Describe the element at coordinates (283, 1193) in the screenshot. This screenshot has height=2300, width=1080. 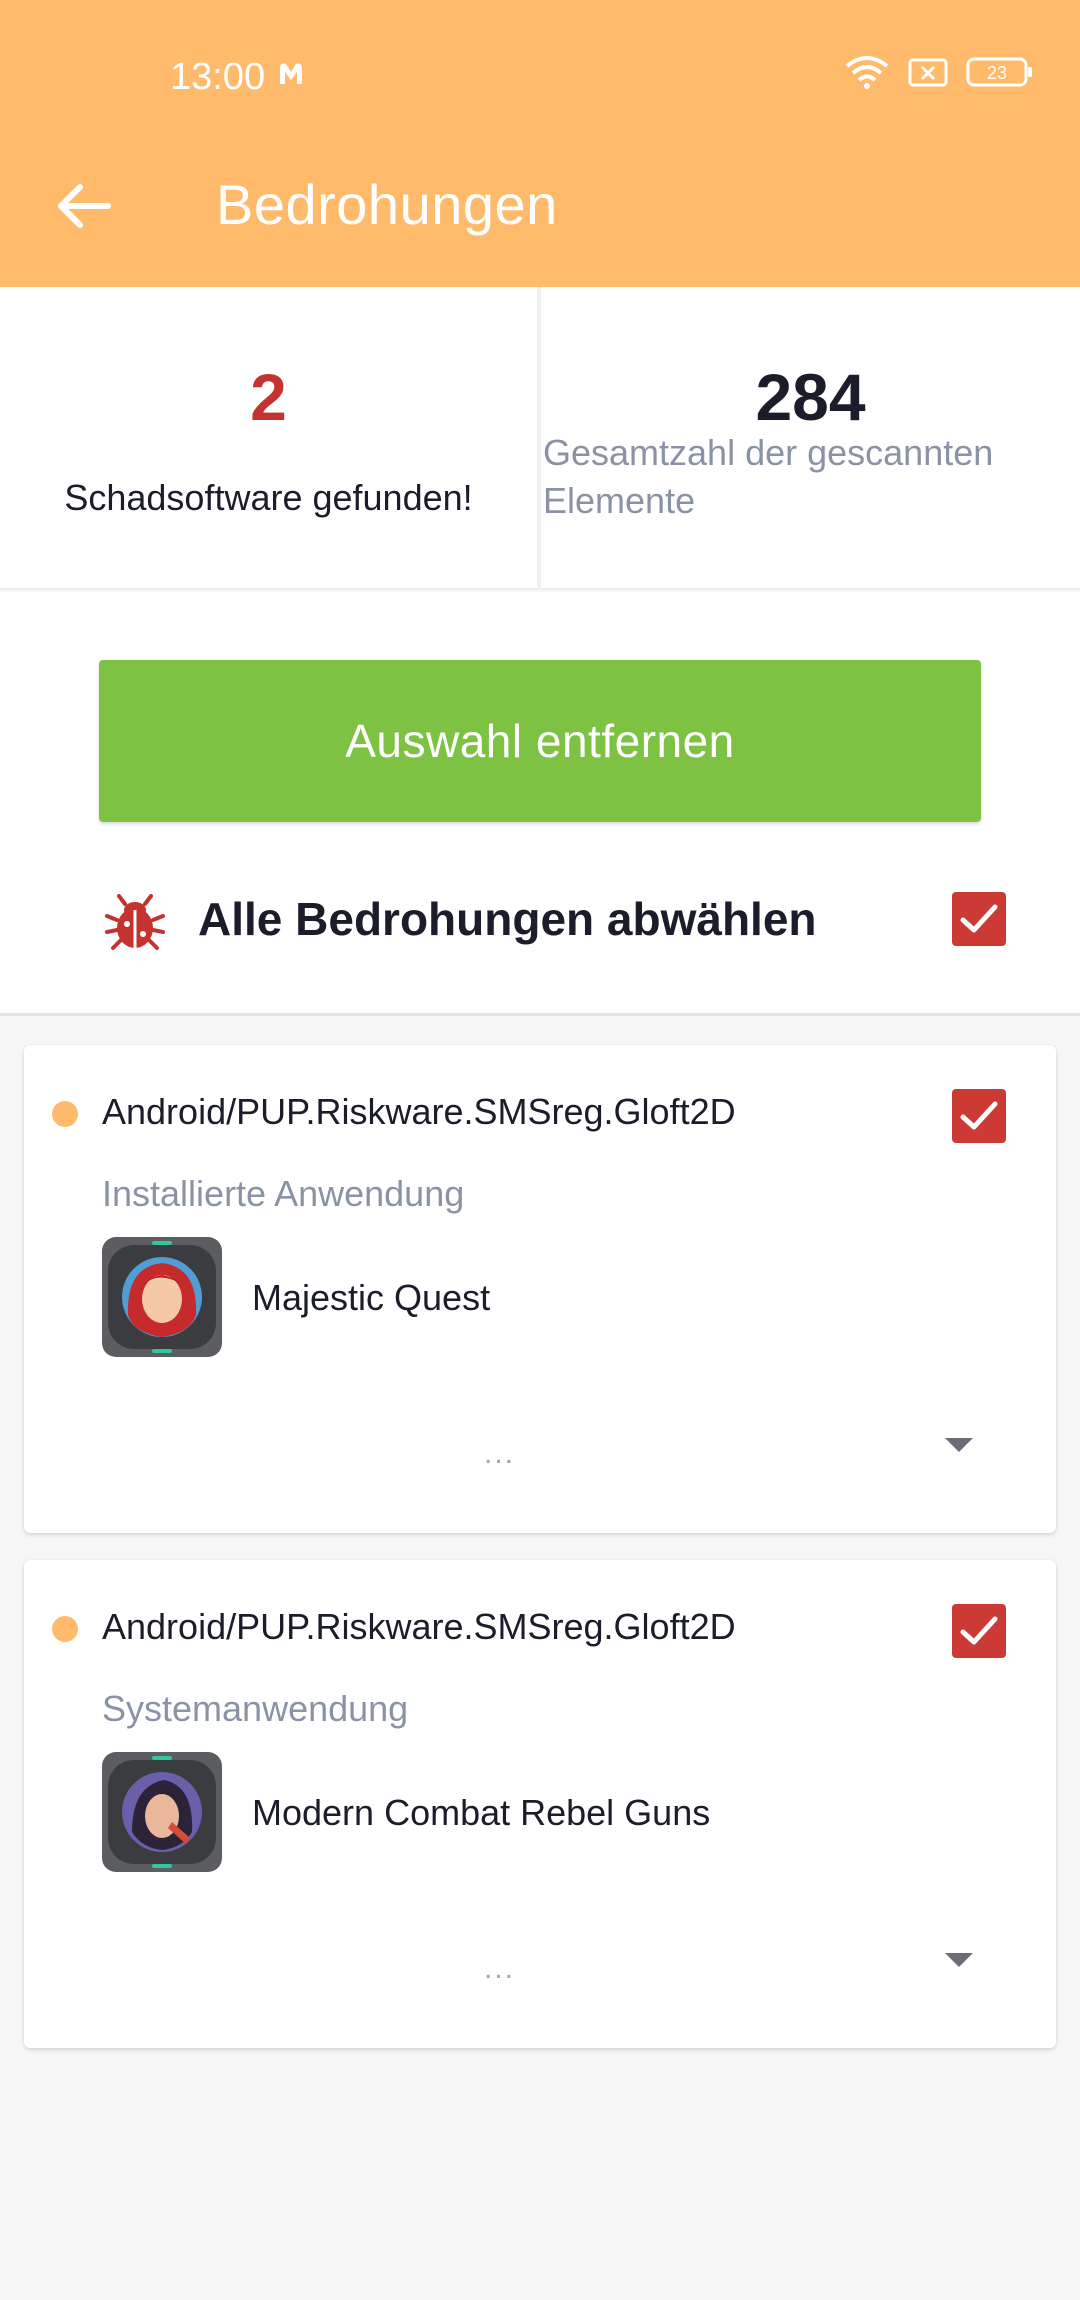
I see `threat-category: Installierte Anwendung` at that location.